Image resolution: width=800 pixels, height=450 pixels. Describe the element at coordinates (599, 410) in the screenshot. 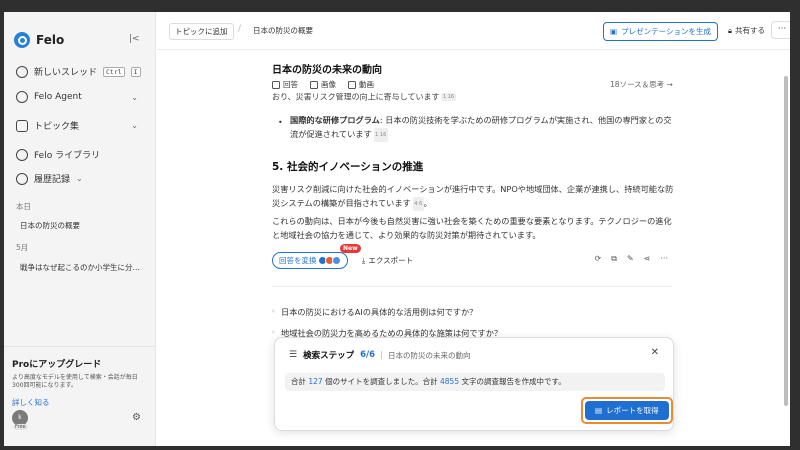

I see `document-icon: ▤` at that location.